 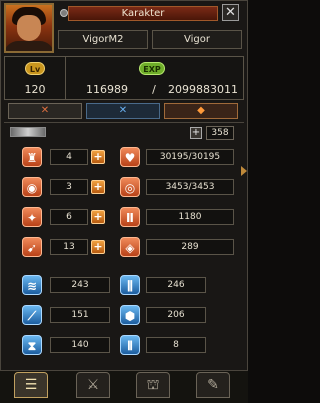 I want to click on tab-melee: ✕, so click(x=45, y=111).